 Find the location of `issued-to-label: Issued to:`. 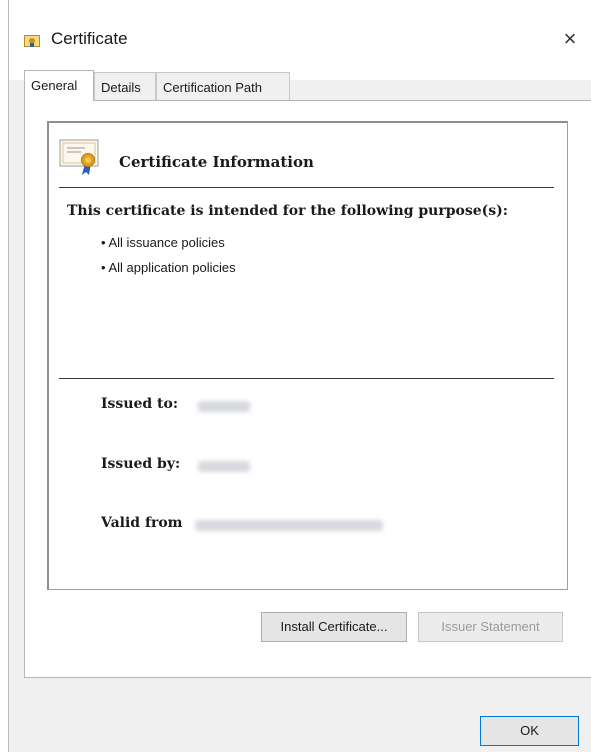

issued-to-label: Issued to: is located at coordinates (140, 404).